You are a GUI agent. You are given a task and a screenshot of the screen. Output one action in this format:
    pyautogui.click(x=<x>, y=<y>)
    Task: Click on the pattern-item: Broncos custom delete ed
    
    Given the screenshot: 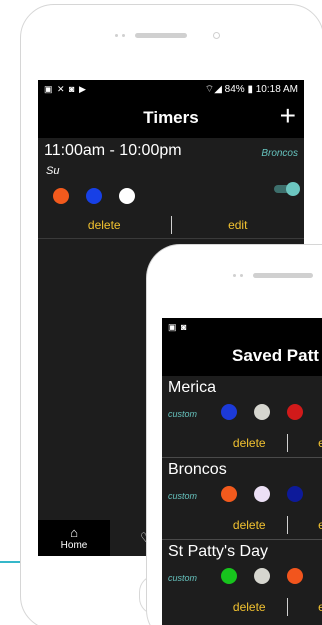 What is the action you would take?
    pyautogui.click(x=242, y=499)
    